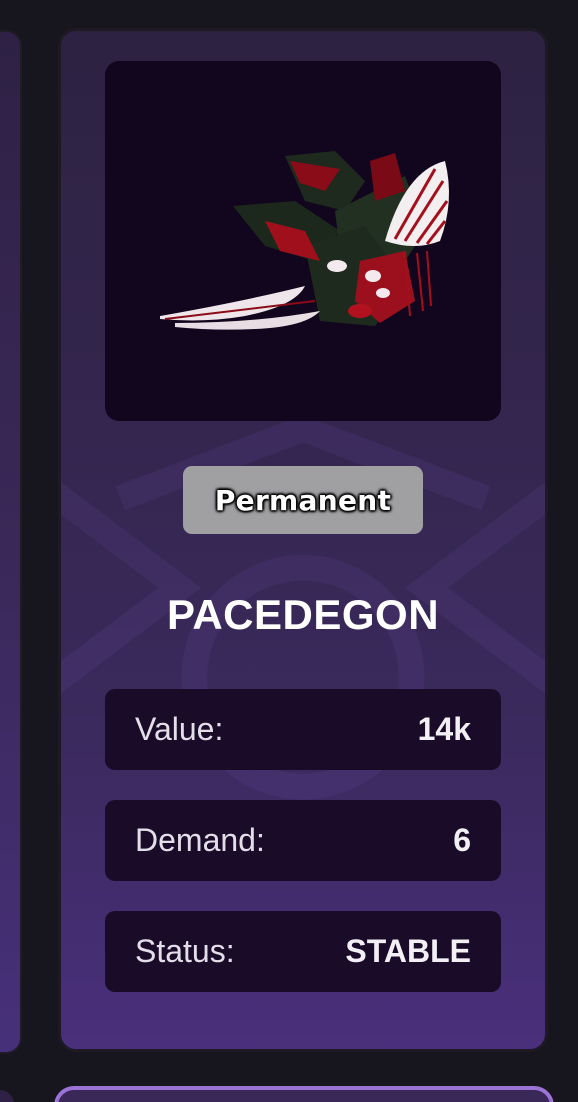  What do you see at coordinates (303, 951) in the screenshot?
I see `status-row: Status: STABLE` at bounding box center [303, 951].